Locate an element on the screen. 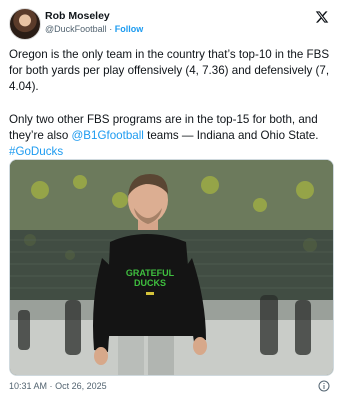 Image resolution: width=340 pixels, height=400 pixels. tweet-timestamp: 10:31 AM · Oct 26, 2025 is located at coordinates (58, 386).